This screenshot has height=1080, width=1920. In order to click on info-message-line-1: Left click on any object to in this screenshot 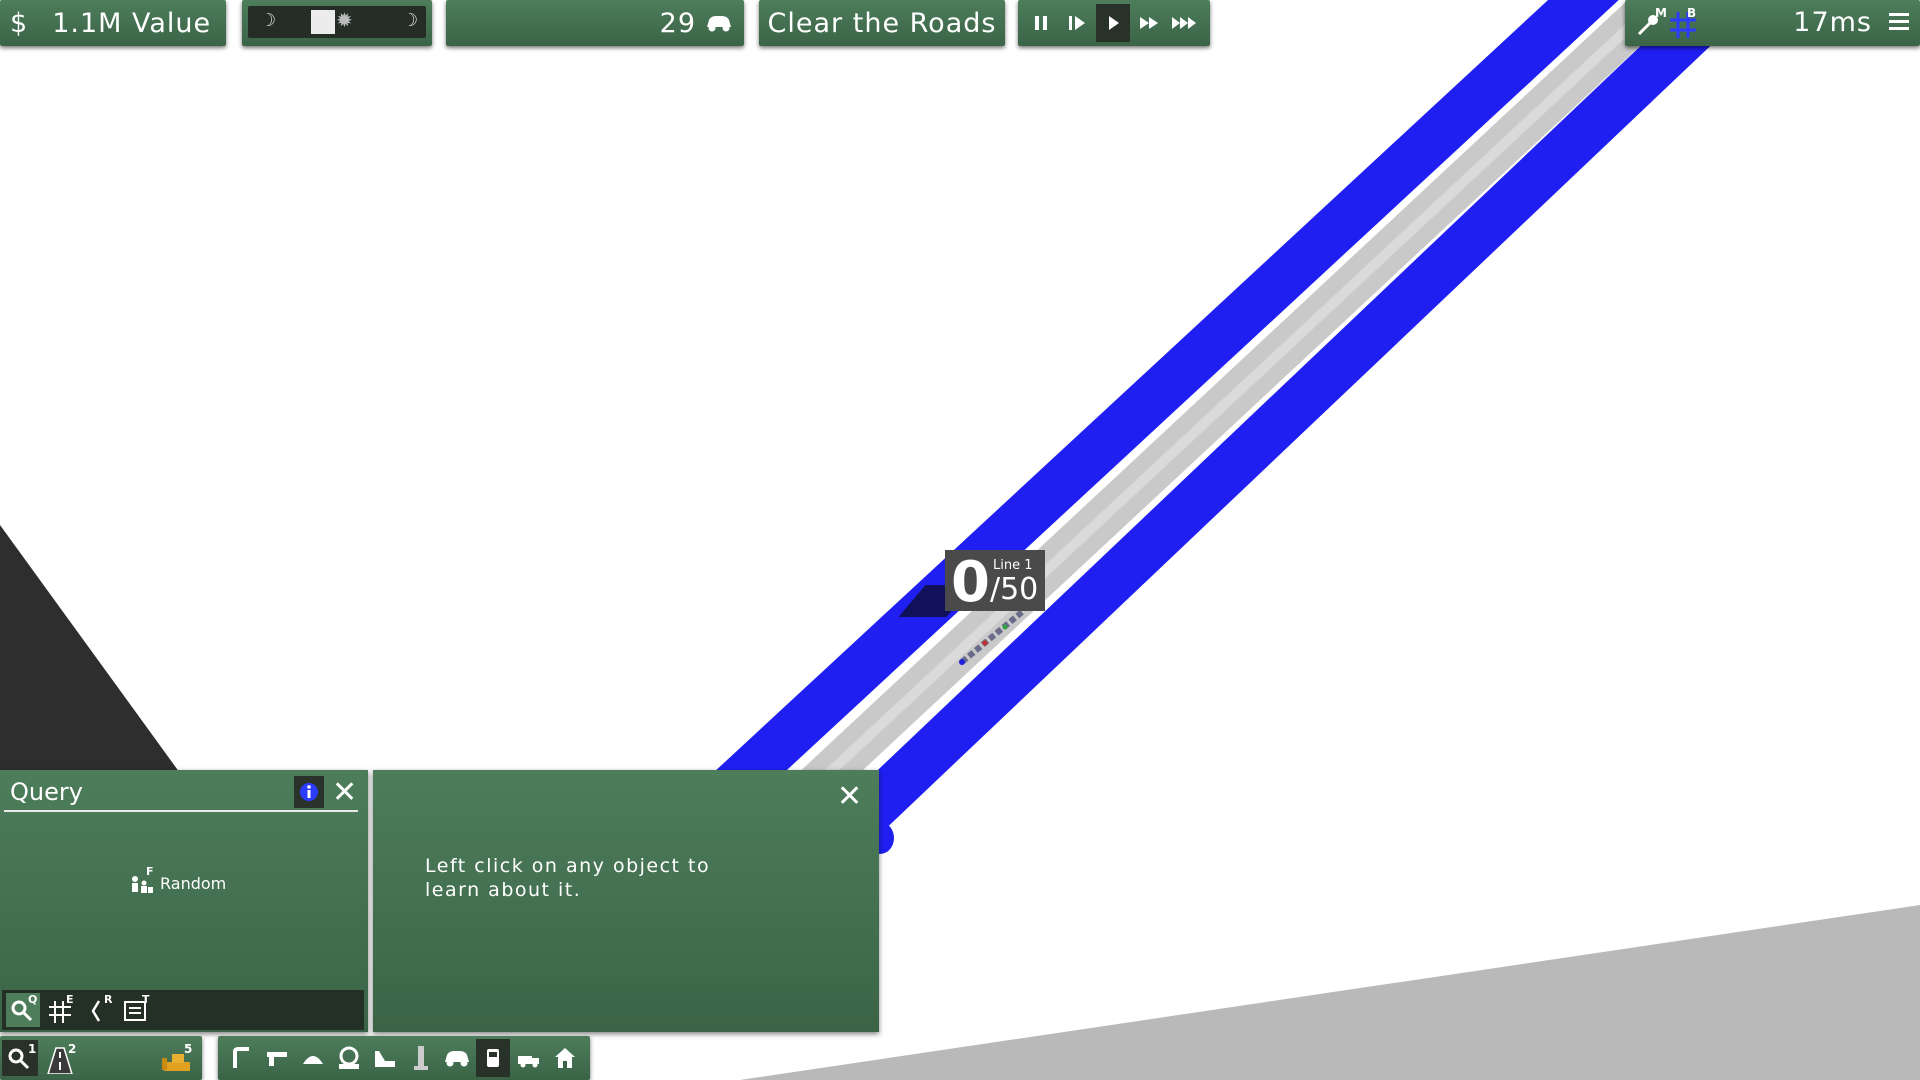, I will do `click(568, 866)`.